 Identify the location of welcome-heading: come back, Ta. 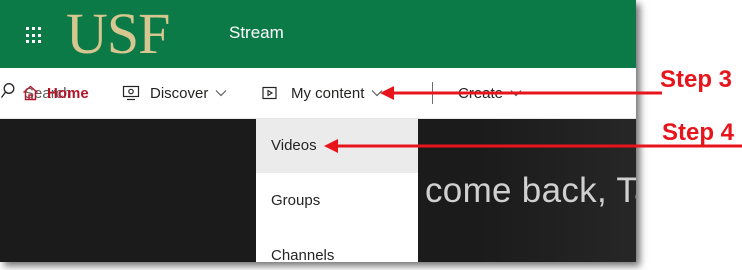
(530, 190).